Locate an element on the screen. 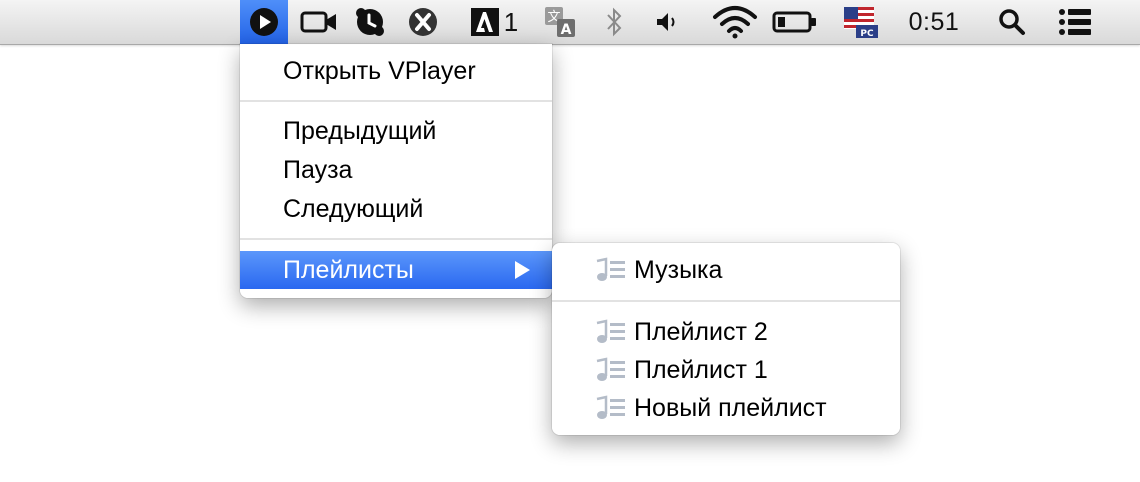 Image resolution: width=1140 pixels, height=482 pixels. bluetooth-icon is located at coordinates (614, 22).